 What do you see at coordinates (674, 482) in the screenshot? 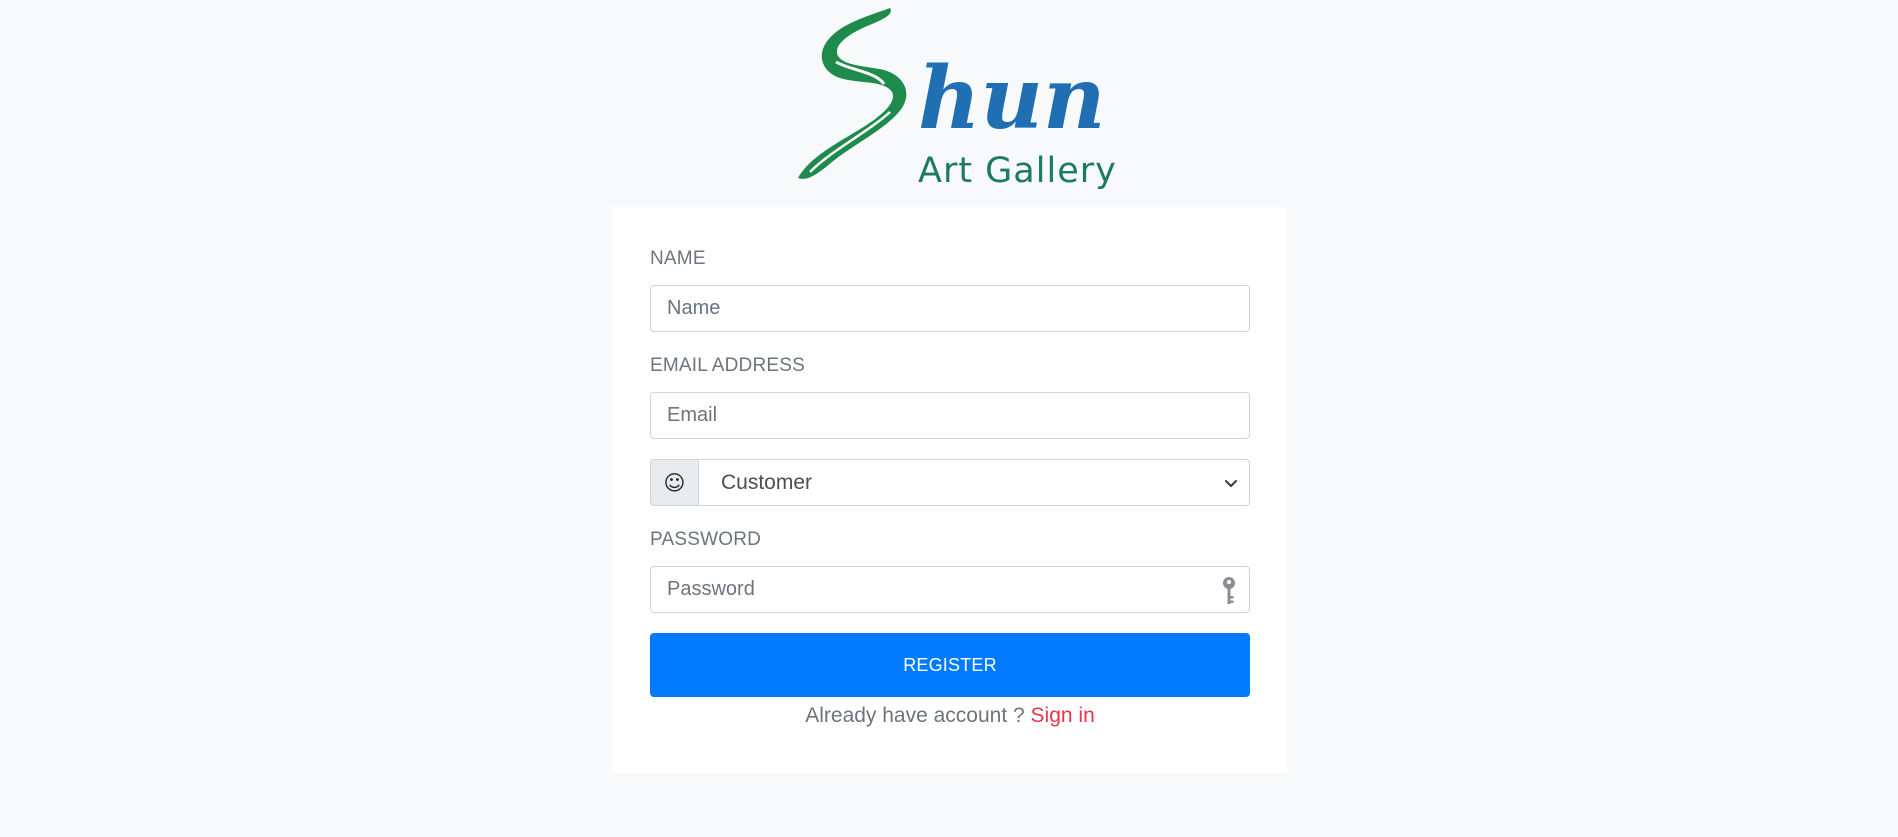
I see `smiley-icon: ☺` at bounding box center [674, 482].